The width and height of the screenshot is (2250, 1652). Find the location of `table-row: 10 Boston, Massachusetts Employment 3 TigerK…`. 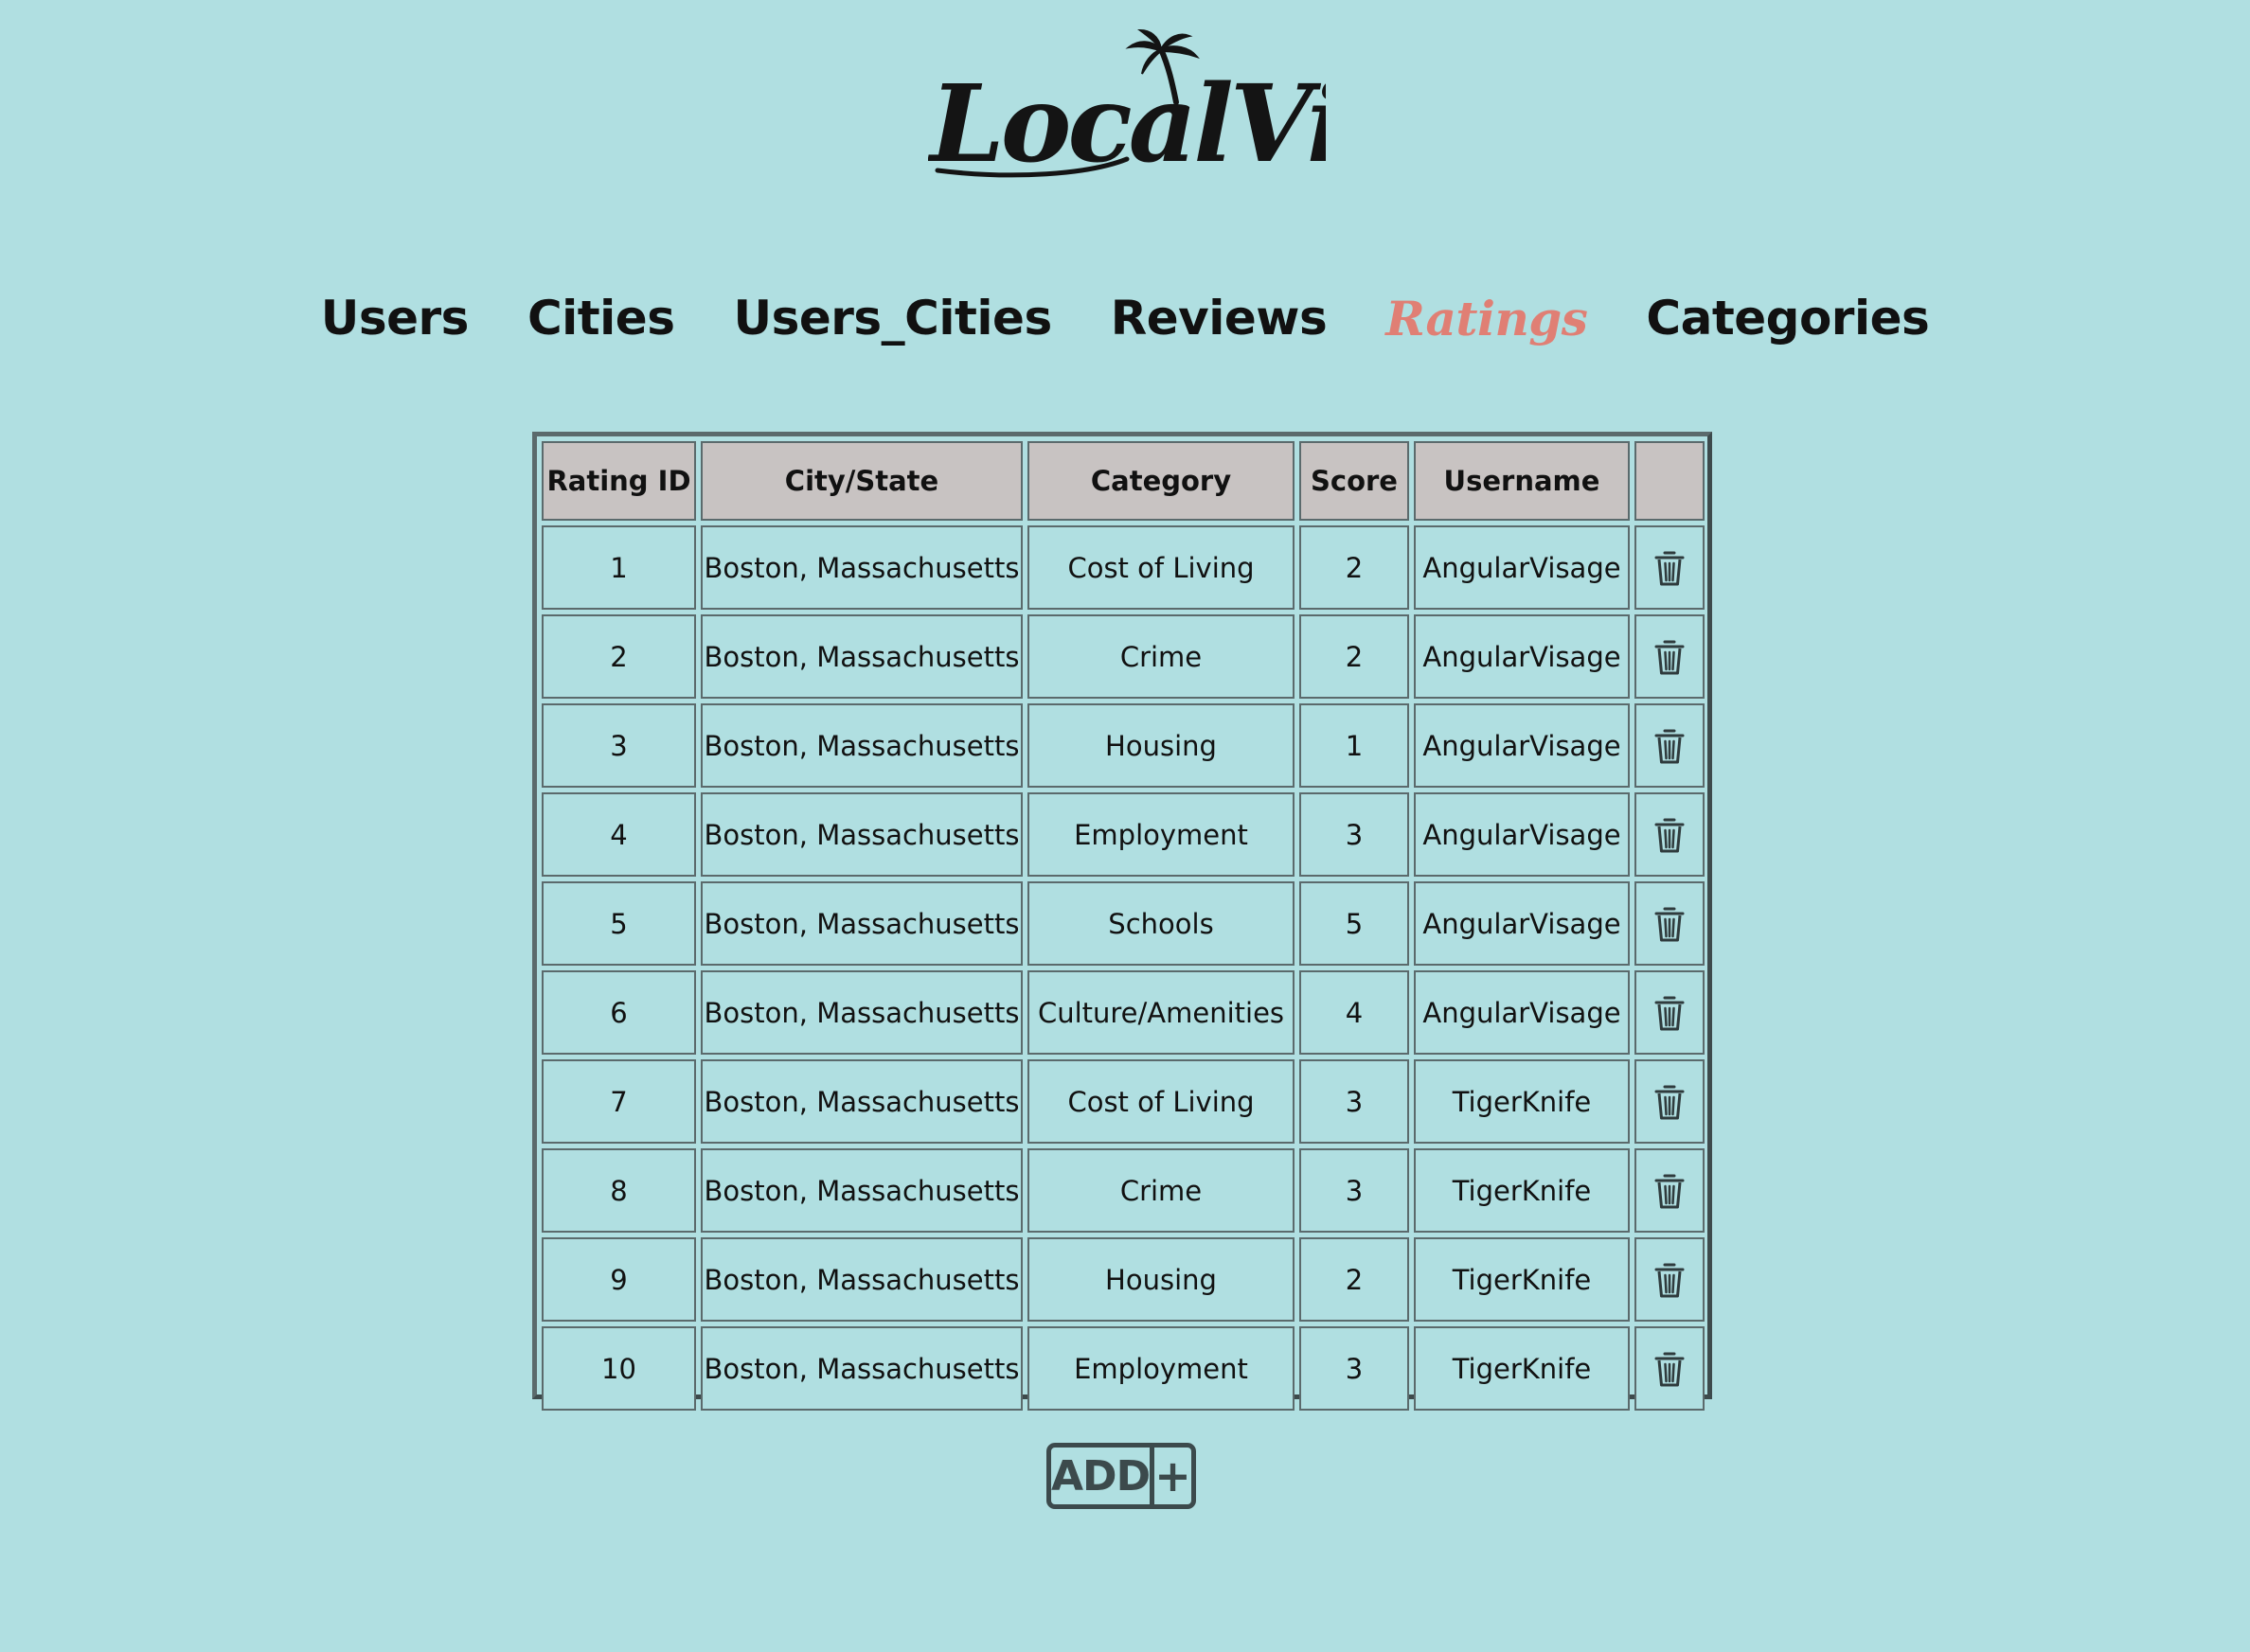

table-row: 10 Boston, Massachusetts Employment 3 TigerK… is located at coordinates (1124, 1368).